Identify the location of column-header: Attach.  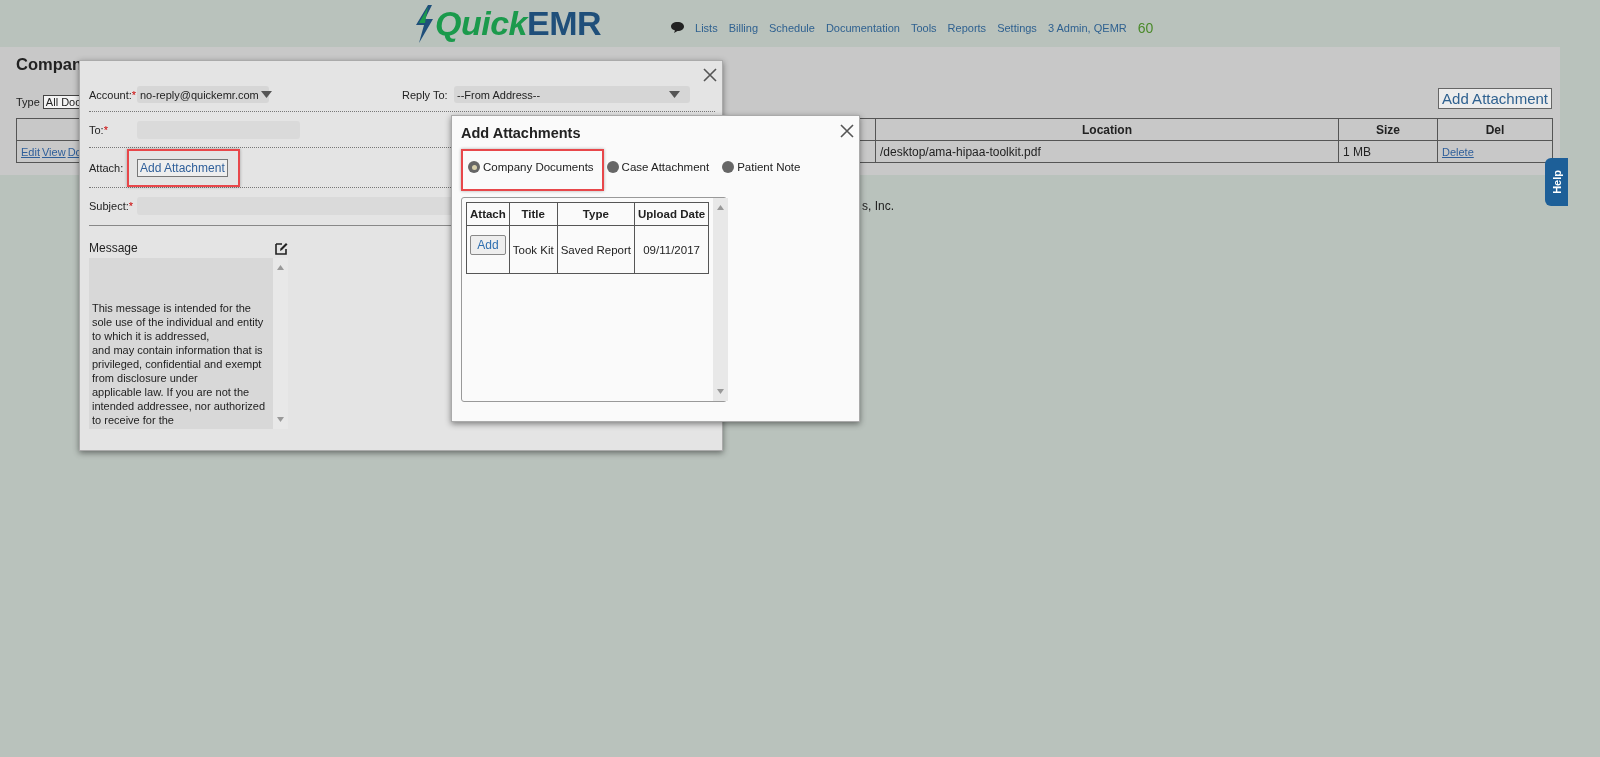
(488, 214).